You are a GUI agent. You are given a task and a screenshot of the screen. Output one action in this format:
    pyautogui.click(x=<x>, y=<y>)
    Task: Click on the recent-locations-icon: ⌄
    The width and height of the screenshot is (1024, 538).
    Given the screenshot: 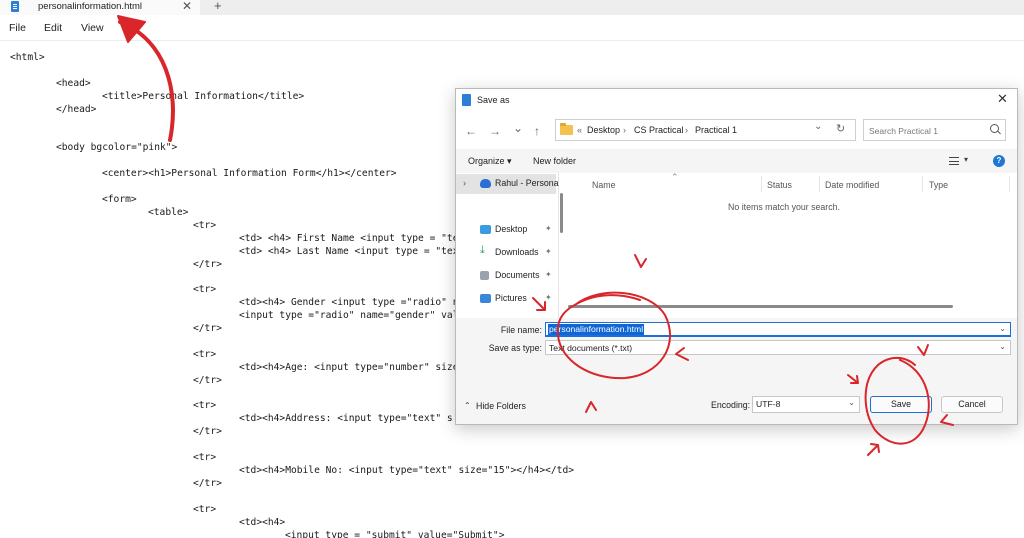 What is the action you would take?
    pyautogui.click(x=518, y=128)
    